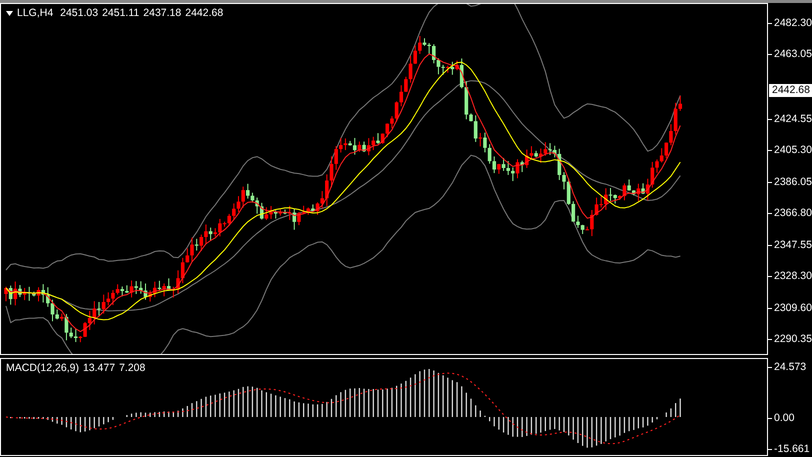 The width and height of the screenshot is (812, 457). I want to click on dropdown-triangle-icon, so click(9, 13).